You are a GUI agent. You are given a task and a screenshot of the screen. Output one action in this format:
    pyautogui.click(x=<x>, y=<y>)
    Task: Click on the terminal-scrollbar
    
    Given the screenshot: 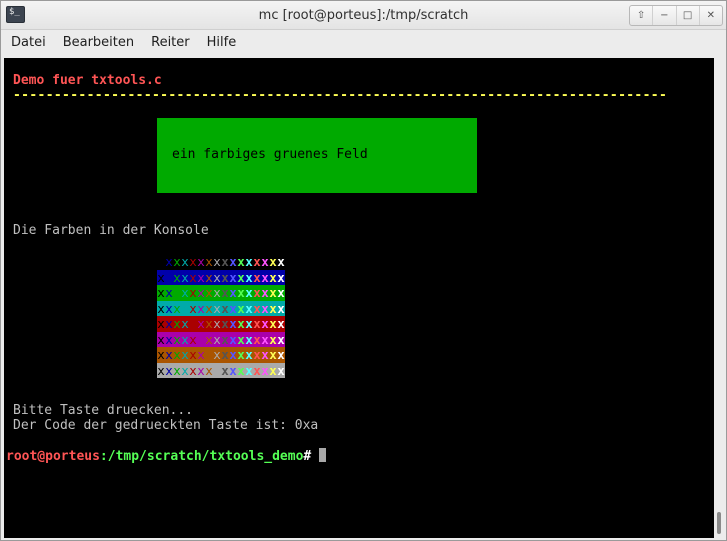 What is the action you would take?
    pyautogui.click(x=719, y=298)
    